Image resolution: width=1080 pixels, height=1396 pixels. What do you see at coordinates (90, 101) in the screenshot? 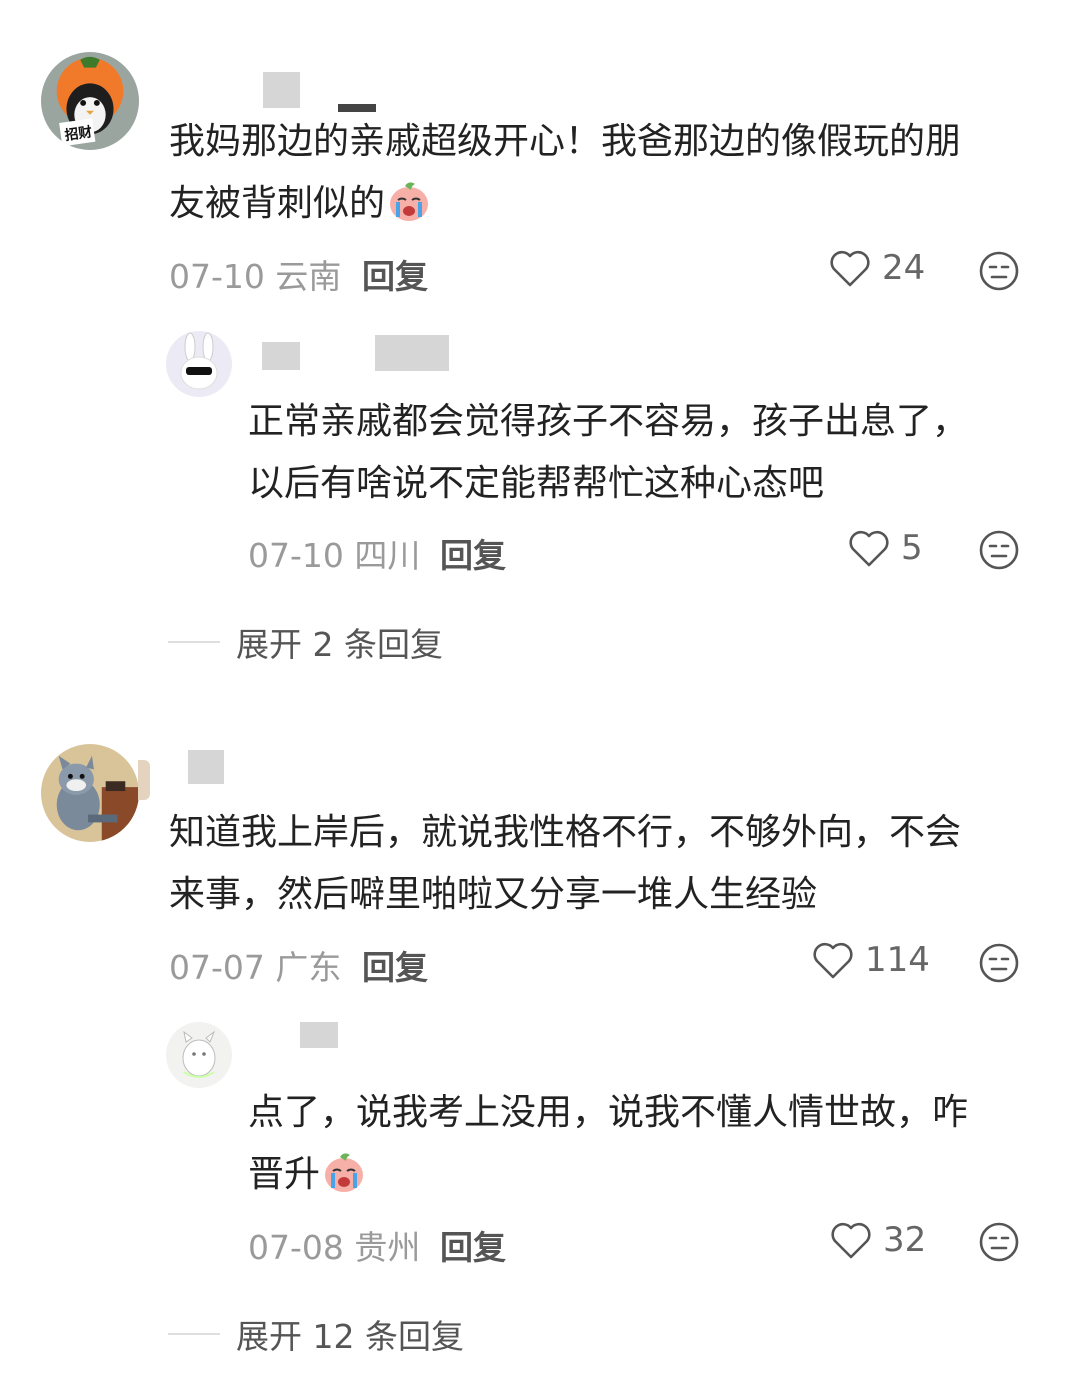
I see `avatar-penguin: 招财` at bounding box center [90, 101].